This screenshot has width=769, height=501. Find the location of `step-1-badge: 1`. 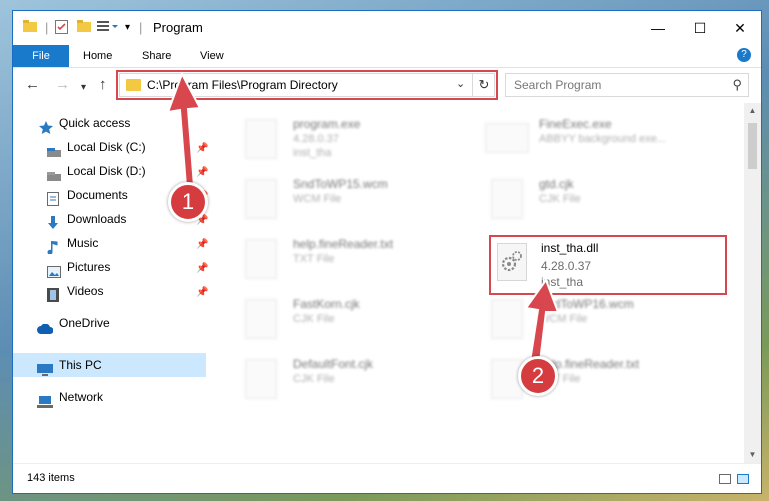

step-1-badge: 1 is located at coordinates (188, 202).